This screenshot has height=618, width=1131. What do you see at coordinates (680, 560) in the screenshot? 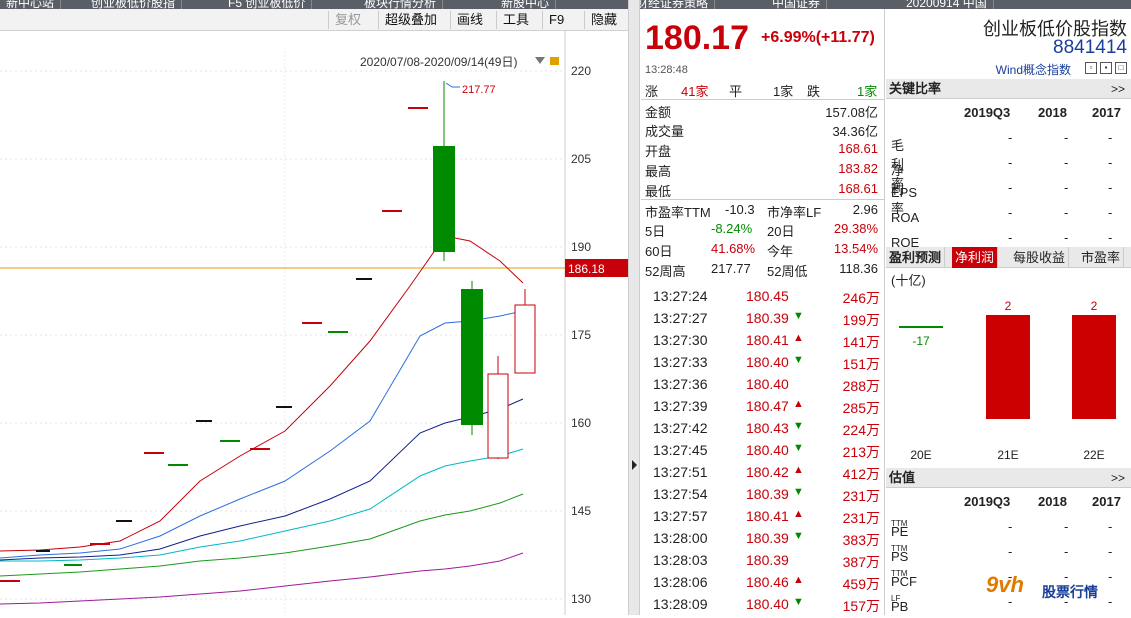
I see `tick-time: 13:28:03` at bounding box center [680, 560].